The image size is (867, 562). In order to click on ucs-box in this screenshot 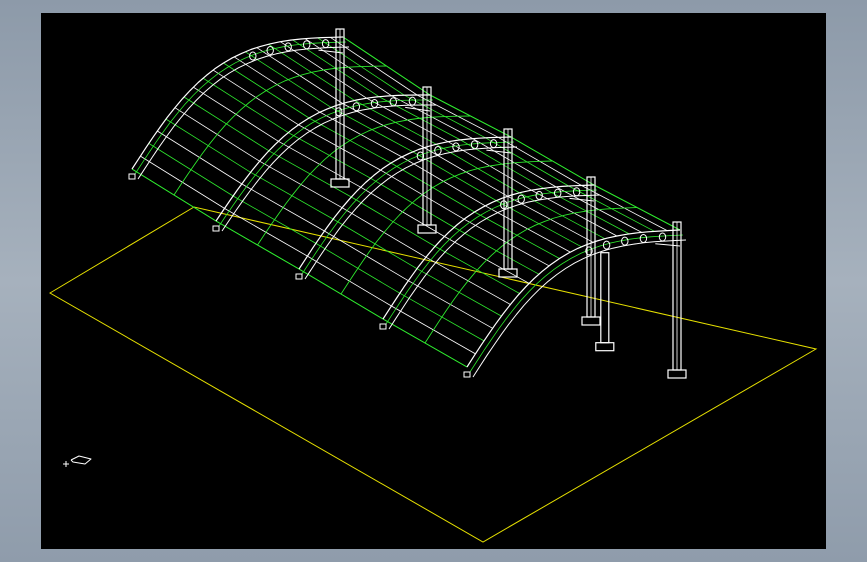, I will do `click(81, 460)`.